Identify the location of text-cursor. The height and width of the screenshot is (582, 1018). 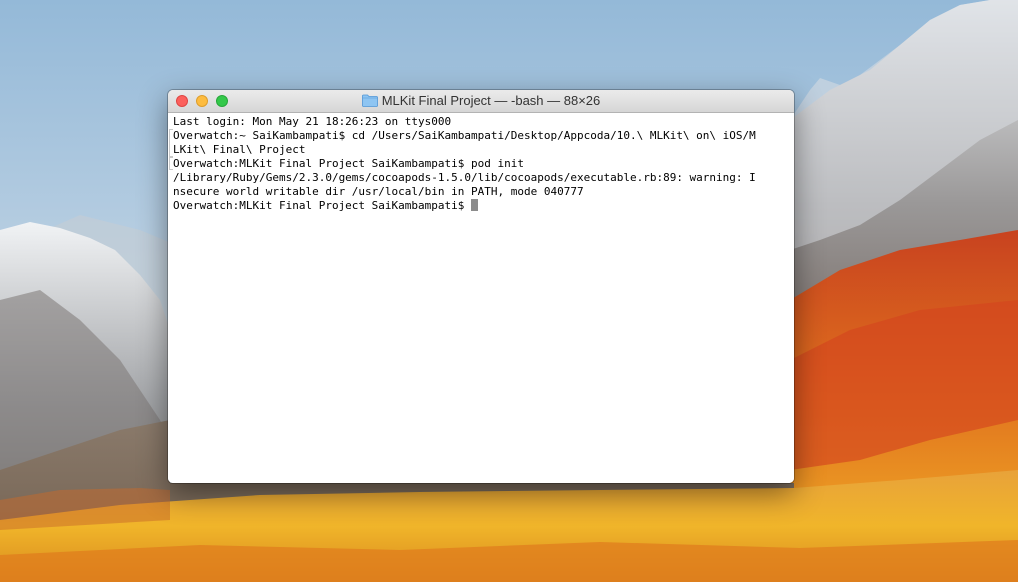
(475, 205).